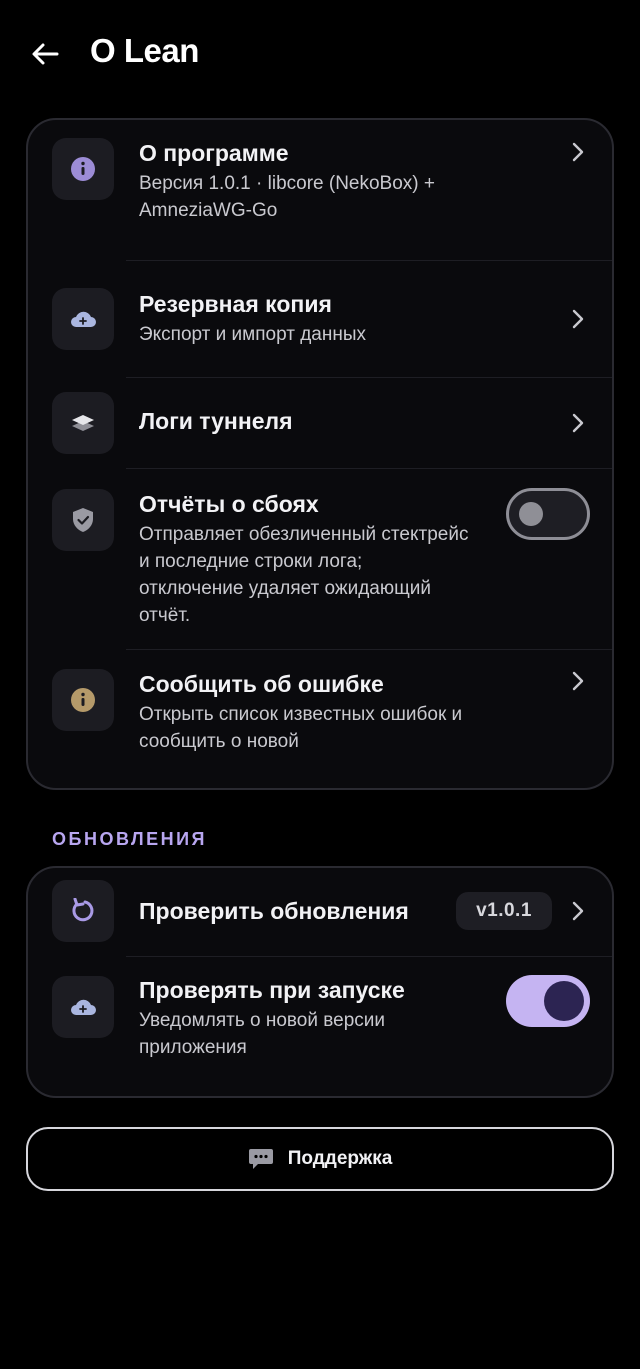 The width and height of the screenshot is (640, 1369). I want to click on alert-info-icon, so click(83, 700).